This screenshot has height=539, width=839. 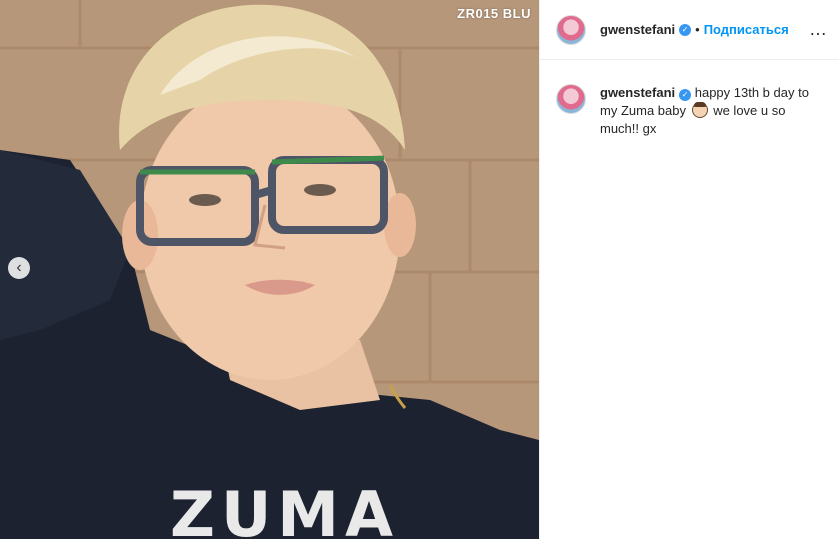 What do you see at coordinates (746, 29) in the screenshot?
I see `follow-button: Подписаться` at bounding box center [746, 29].